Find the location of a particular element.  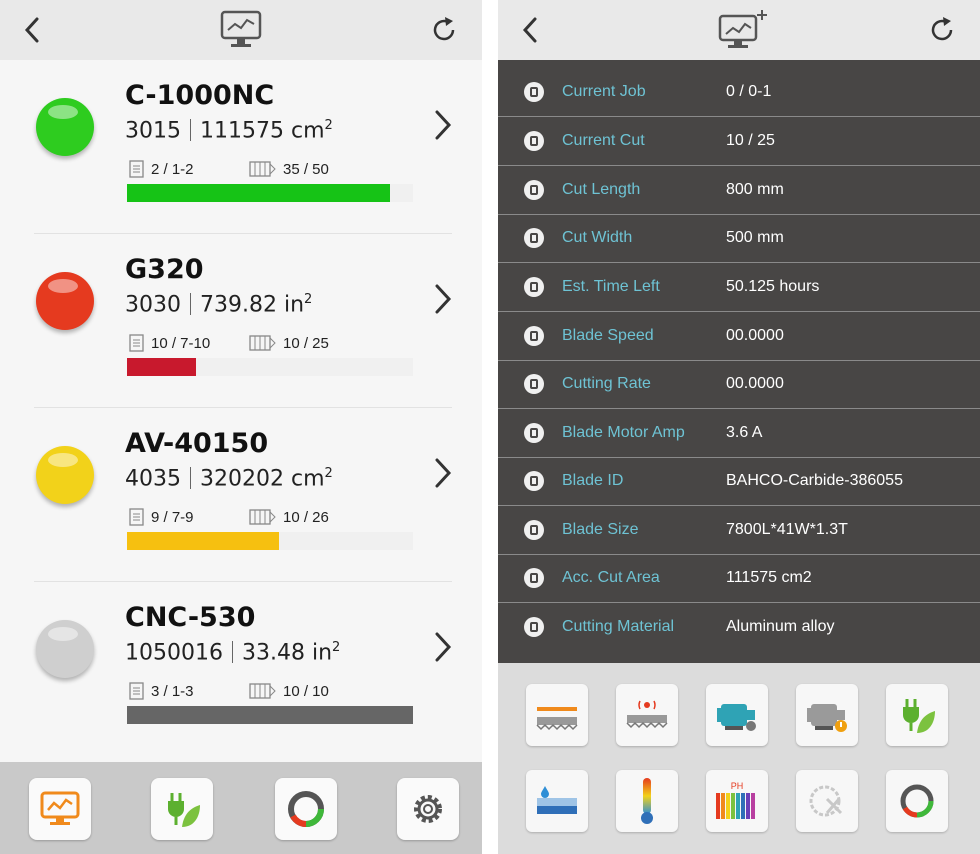

coolant-tank-icon is located at coordinates (557, 800).